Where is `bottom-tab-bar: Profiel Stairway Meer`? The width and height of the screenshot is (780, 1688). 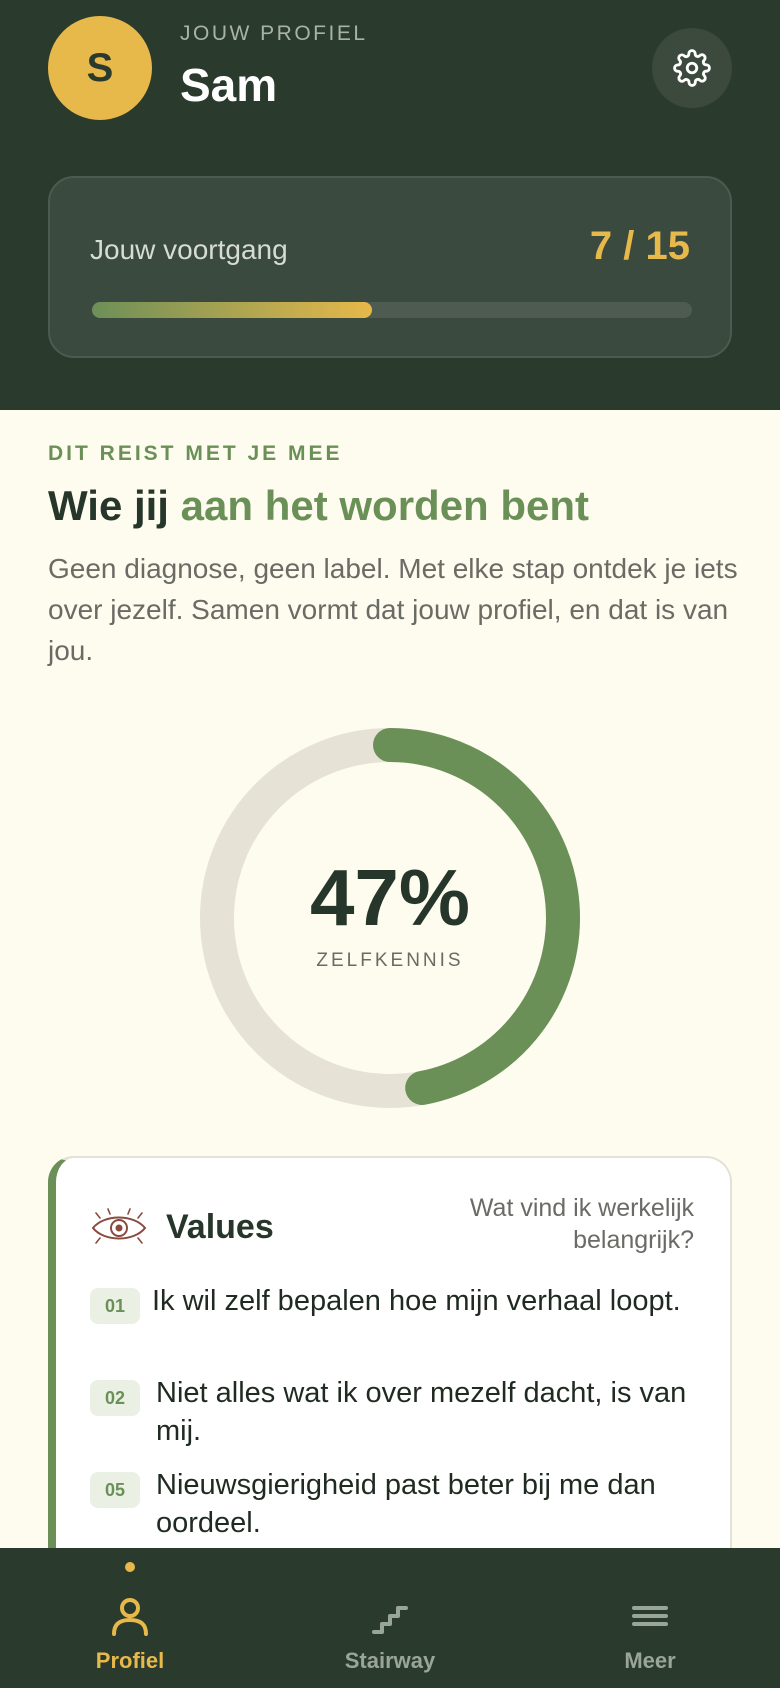
bottom-tab-bar: Profiel Stairway Meer is located at coordinates (390, 1618).